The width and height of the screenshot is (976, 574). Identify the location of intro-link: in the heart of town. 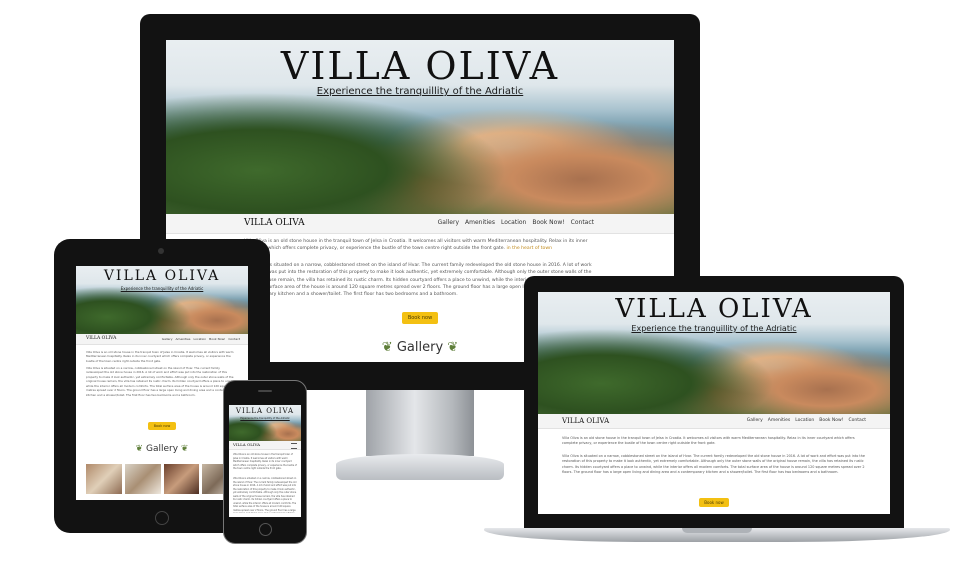
(530, 248).